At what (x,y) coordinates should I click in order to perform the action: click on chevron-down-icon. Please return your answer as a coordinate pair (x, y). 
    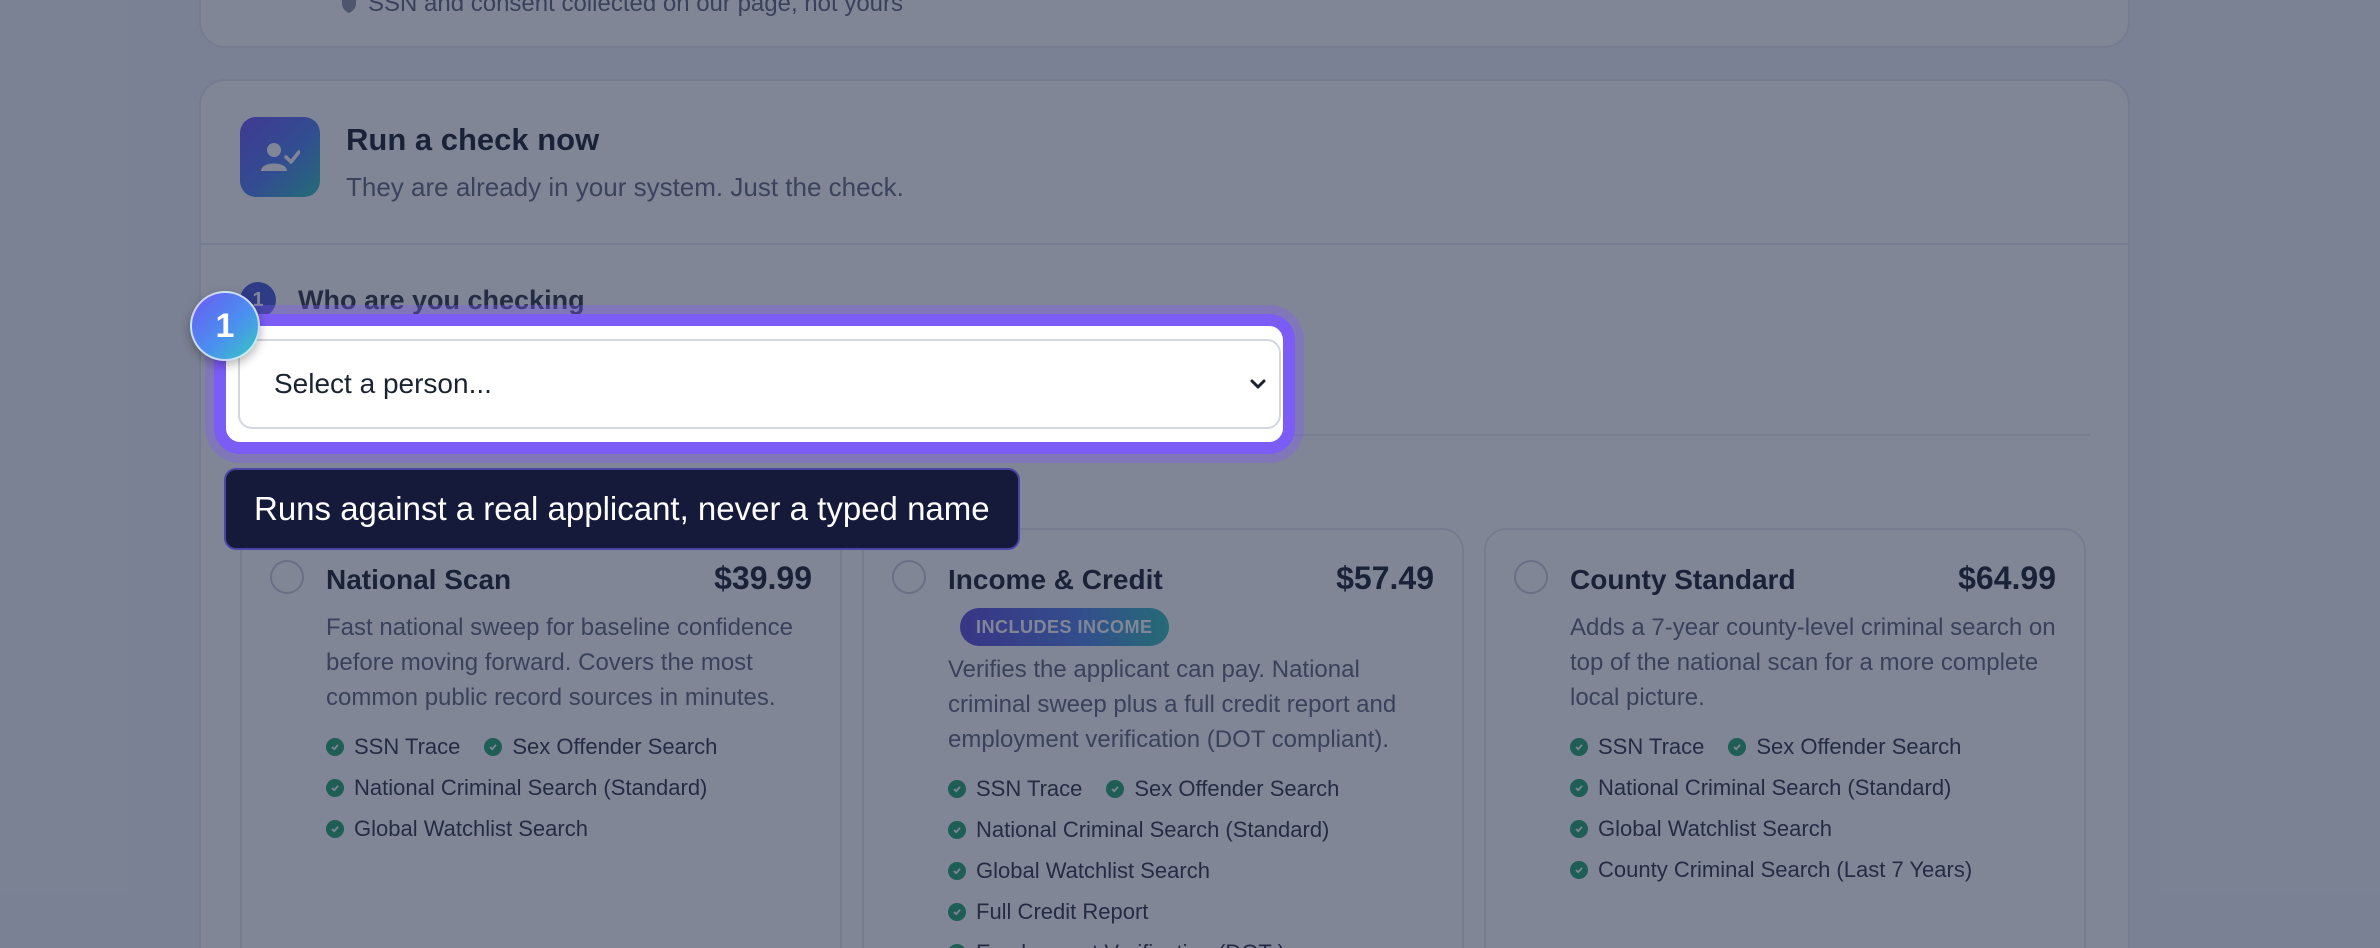
    Looking at the image, I should click on (1258, 384).